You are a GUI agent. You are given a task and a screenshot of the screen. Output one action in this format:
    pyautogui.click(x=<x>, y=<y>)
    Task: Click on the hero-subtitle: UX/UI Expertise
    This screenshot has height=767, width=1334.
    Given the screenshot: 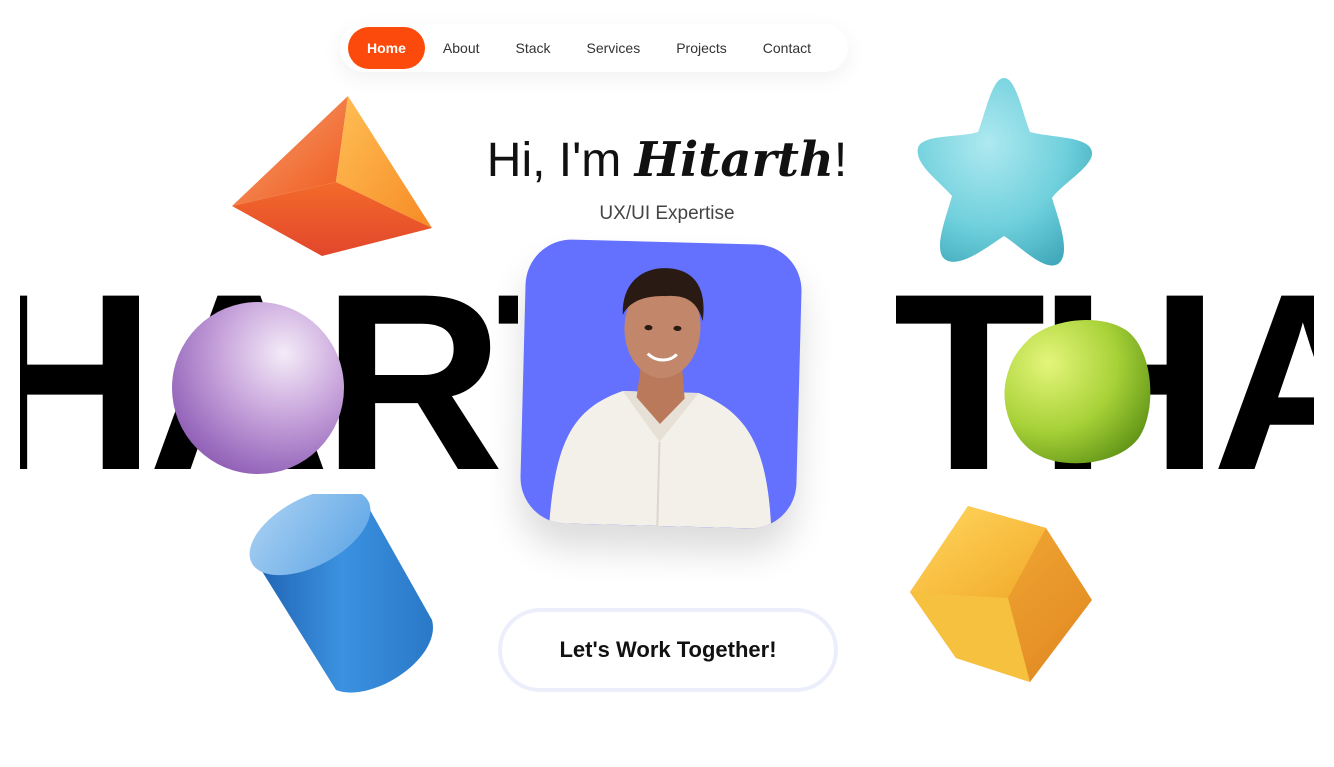 What is the action you would take?
    pyautogui.click(x=667, y=213)
    